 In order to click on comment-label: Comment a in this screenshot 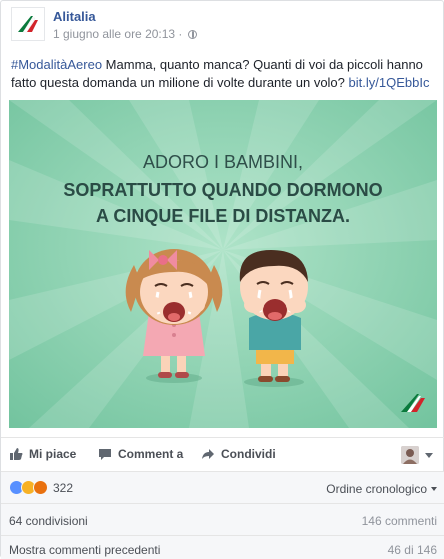, I will do `click(151, 454)`.